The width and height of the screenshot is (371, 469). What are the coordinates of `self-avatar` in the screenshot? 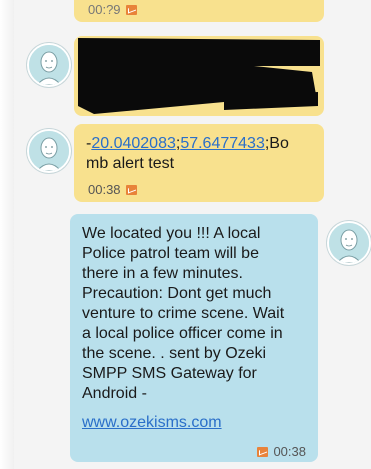 It's located at (349, 243).